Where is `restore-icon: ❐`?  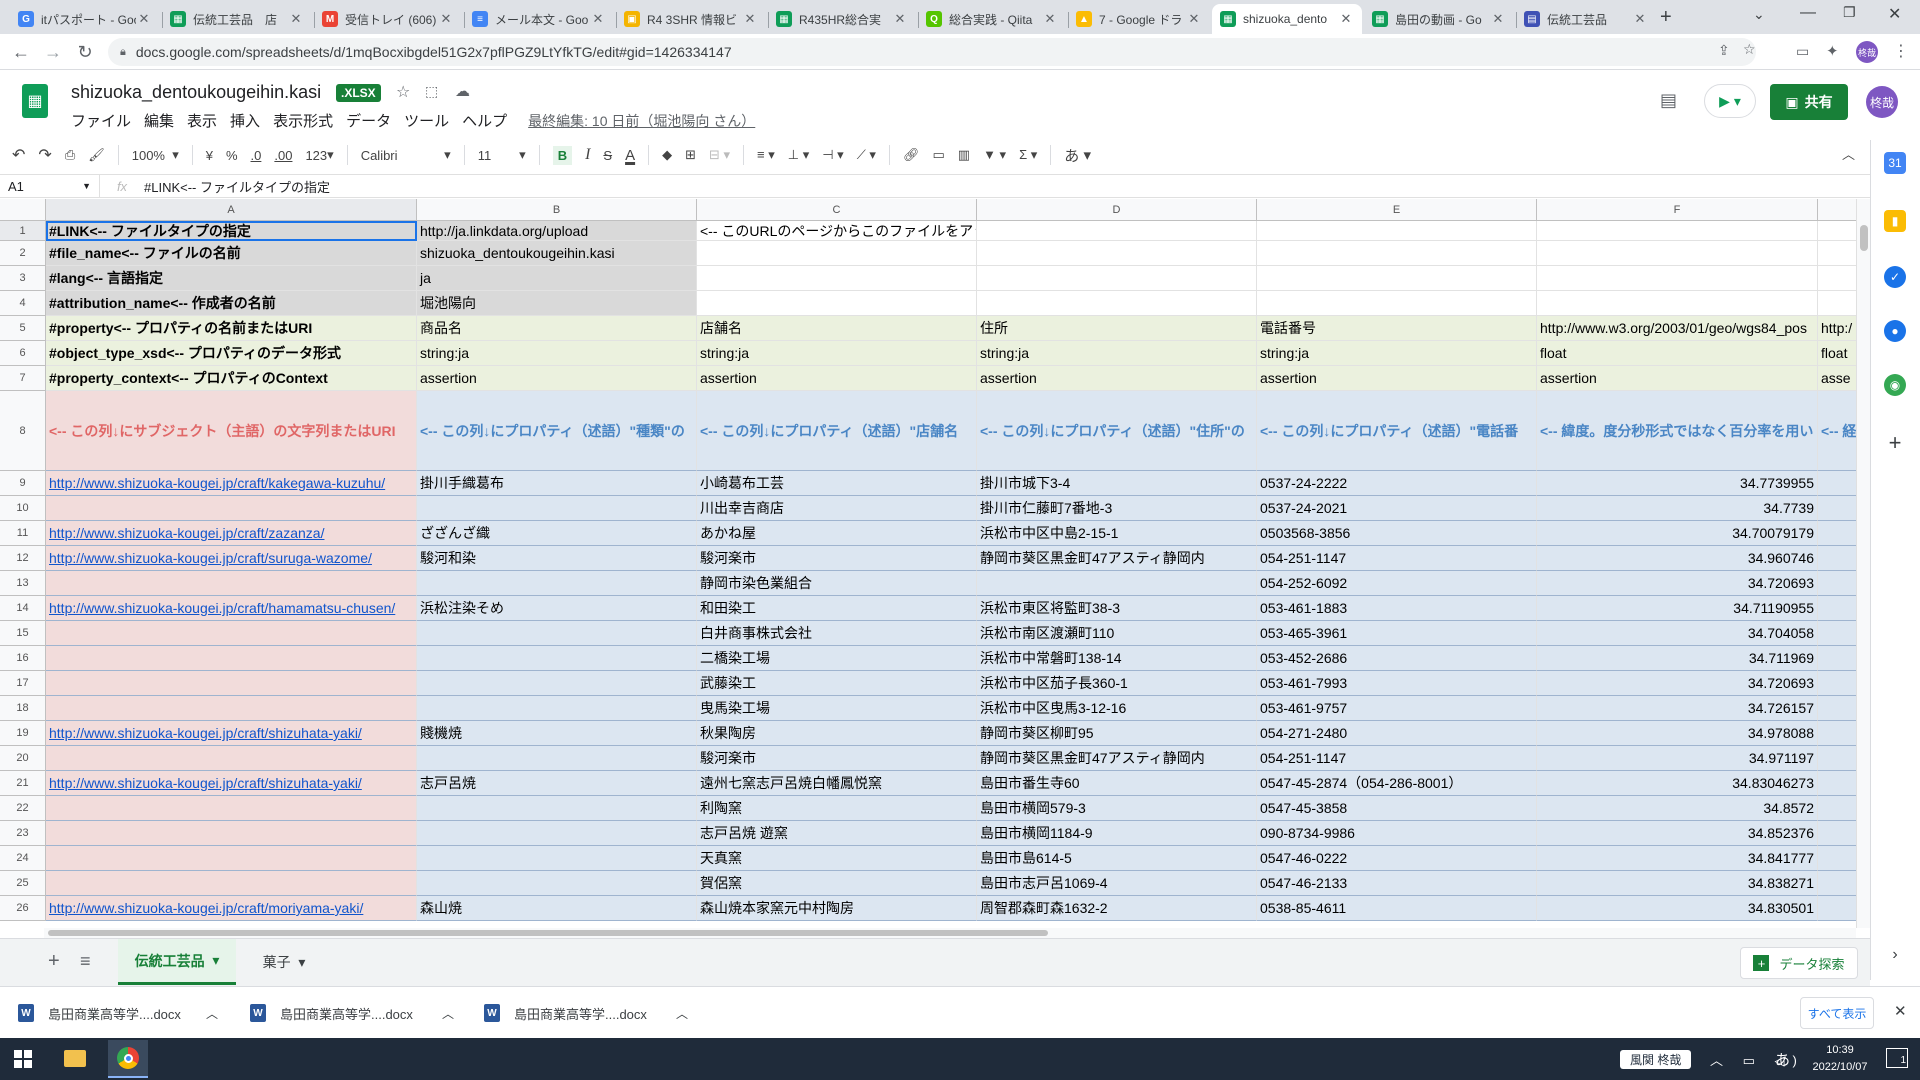 restore-icon: ❐ is located at coordinates (1849, 12).